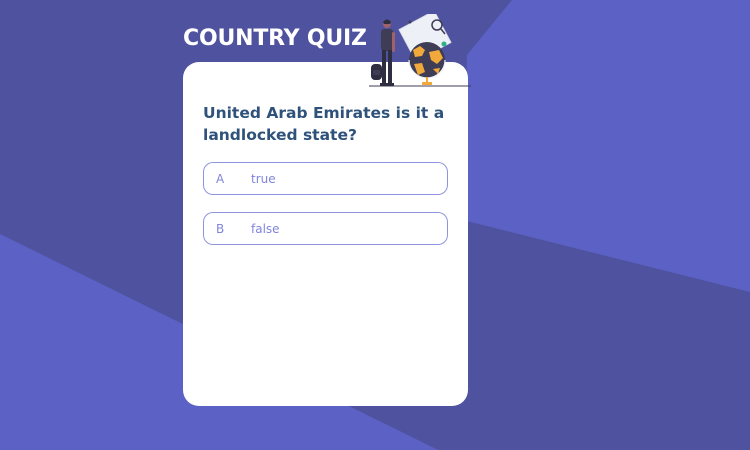  What do you see at coordinates (325, 228) in the screenshot?
I see `answer-option-b: B false` at bounding box center [325, 228].